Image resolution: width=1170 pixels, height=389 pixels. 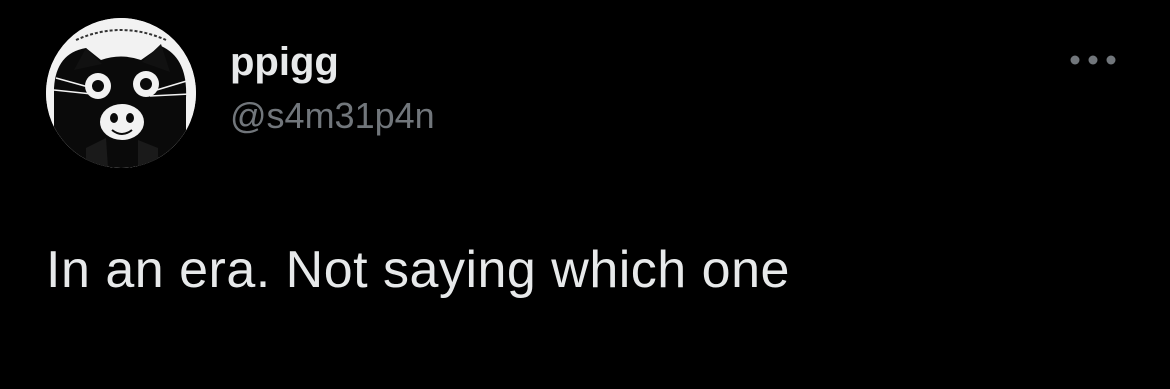 I want to click on more-horizontal-icon, so click(x=1093, y=60).